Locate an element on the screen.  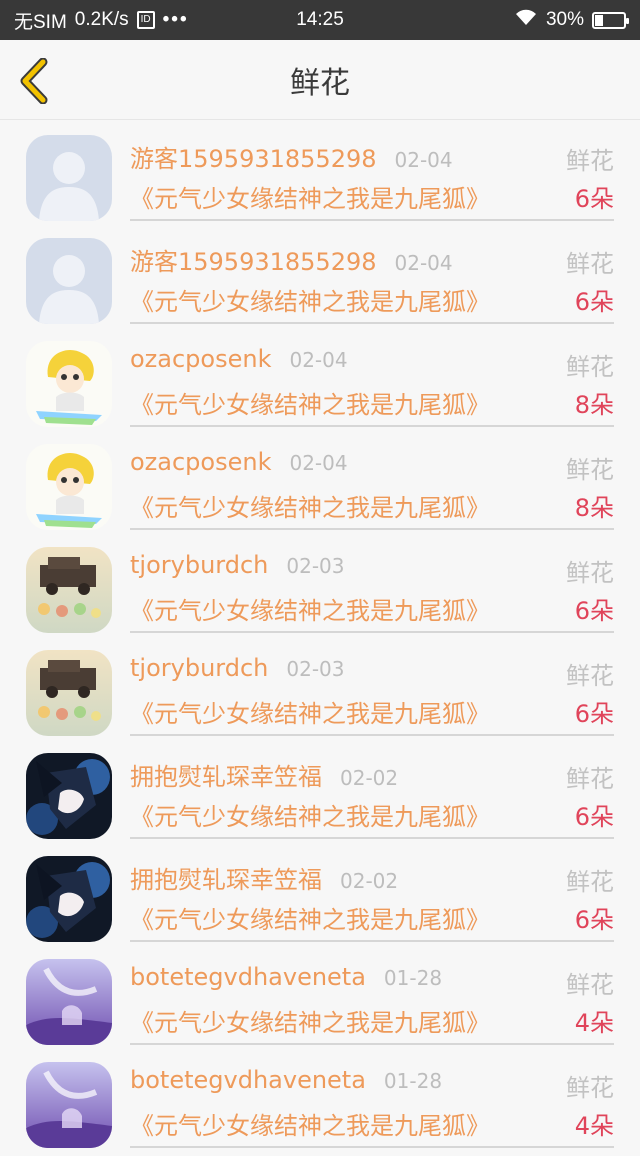
battery-icon is located at coordinates (610, 20).